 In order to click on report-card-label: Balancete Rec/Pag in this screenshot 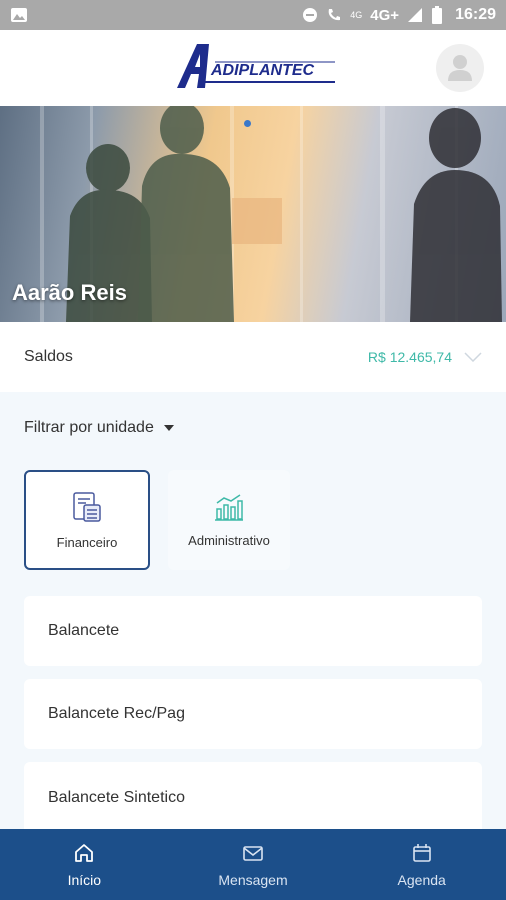, I will do `click(116, 713)`.